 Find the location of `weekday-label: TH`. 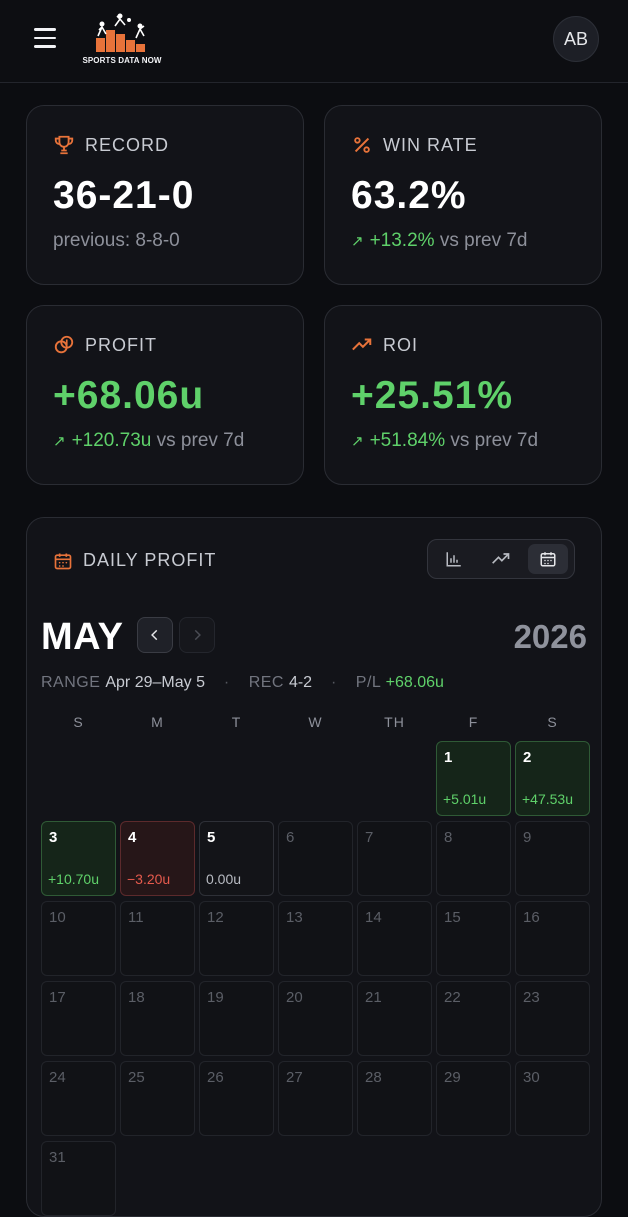

weekday-label: TH is located at coordinates (394, 722).